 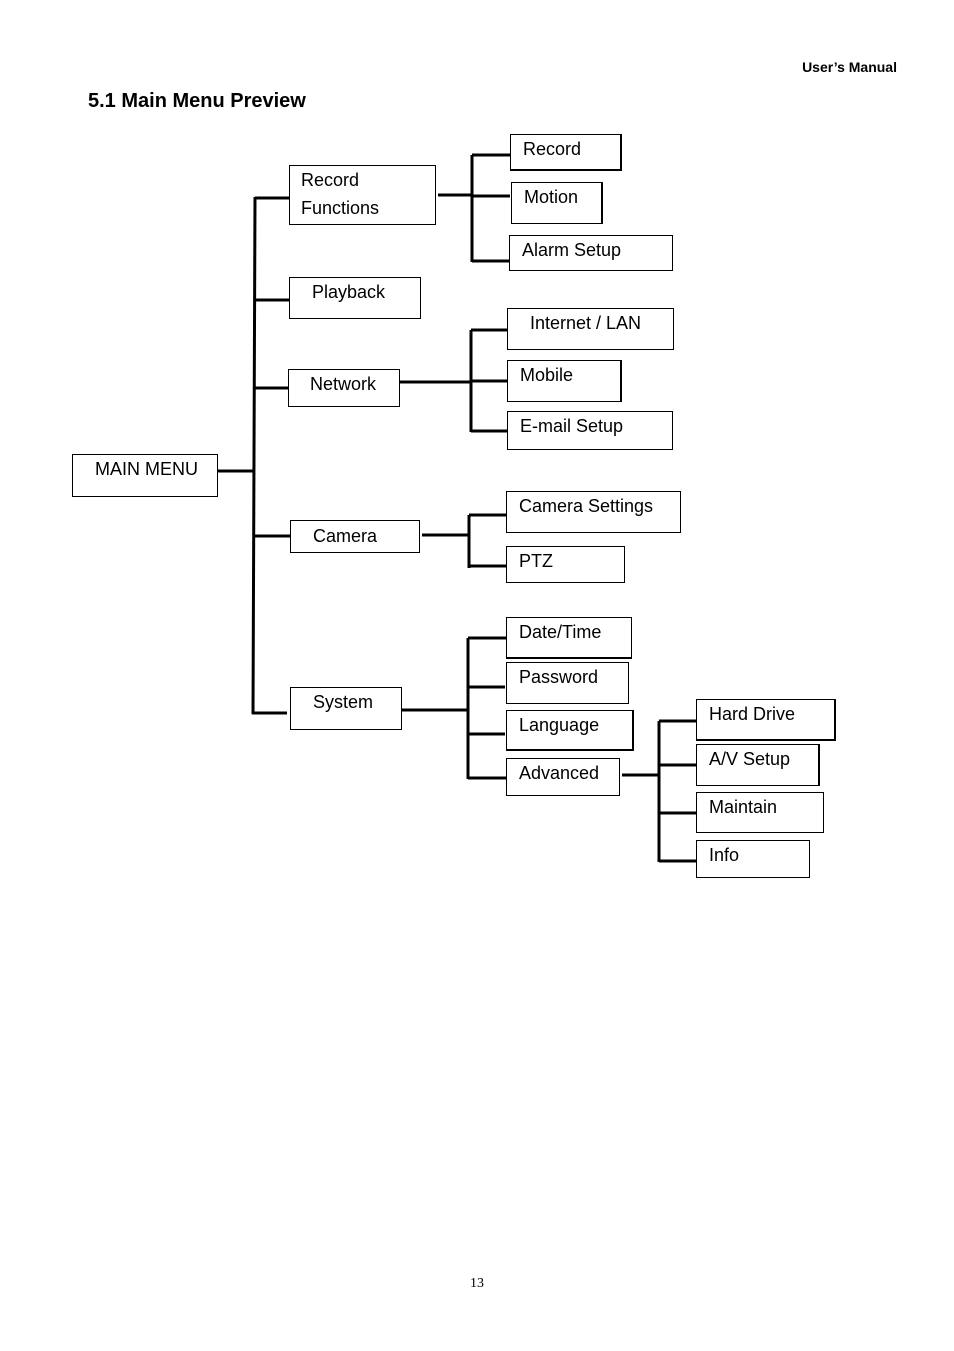 What do you see at coordinates (572, 250) in the screenshot?
I see `node-label: Alarm Setup` at bounding box center [572, 250].